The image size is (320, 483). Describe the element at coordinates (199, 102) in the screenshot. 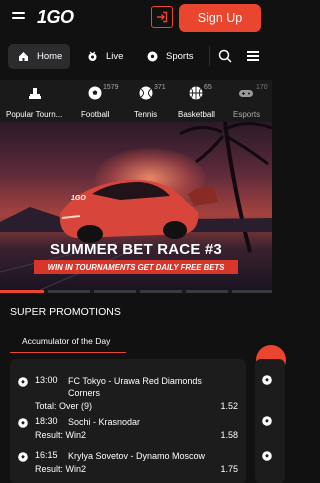

I see `sport-item-basketball: 65 Basketball` at that location.